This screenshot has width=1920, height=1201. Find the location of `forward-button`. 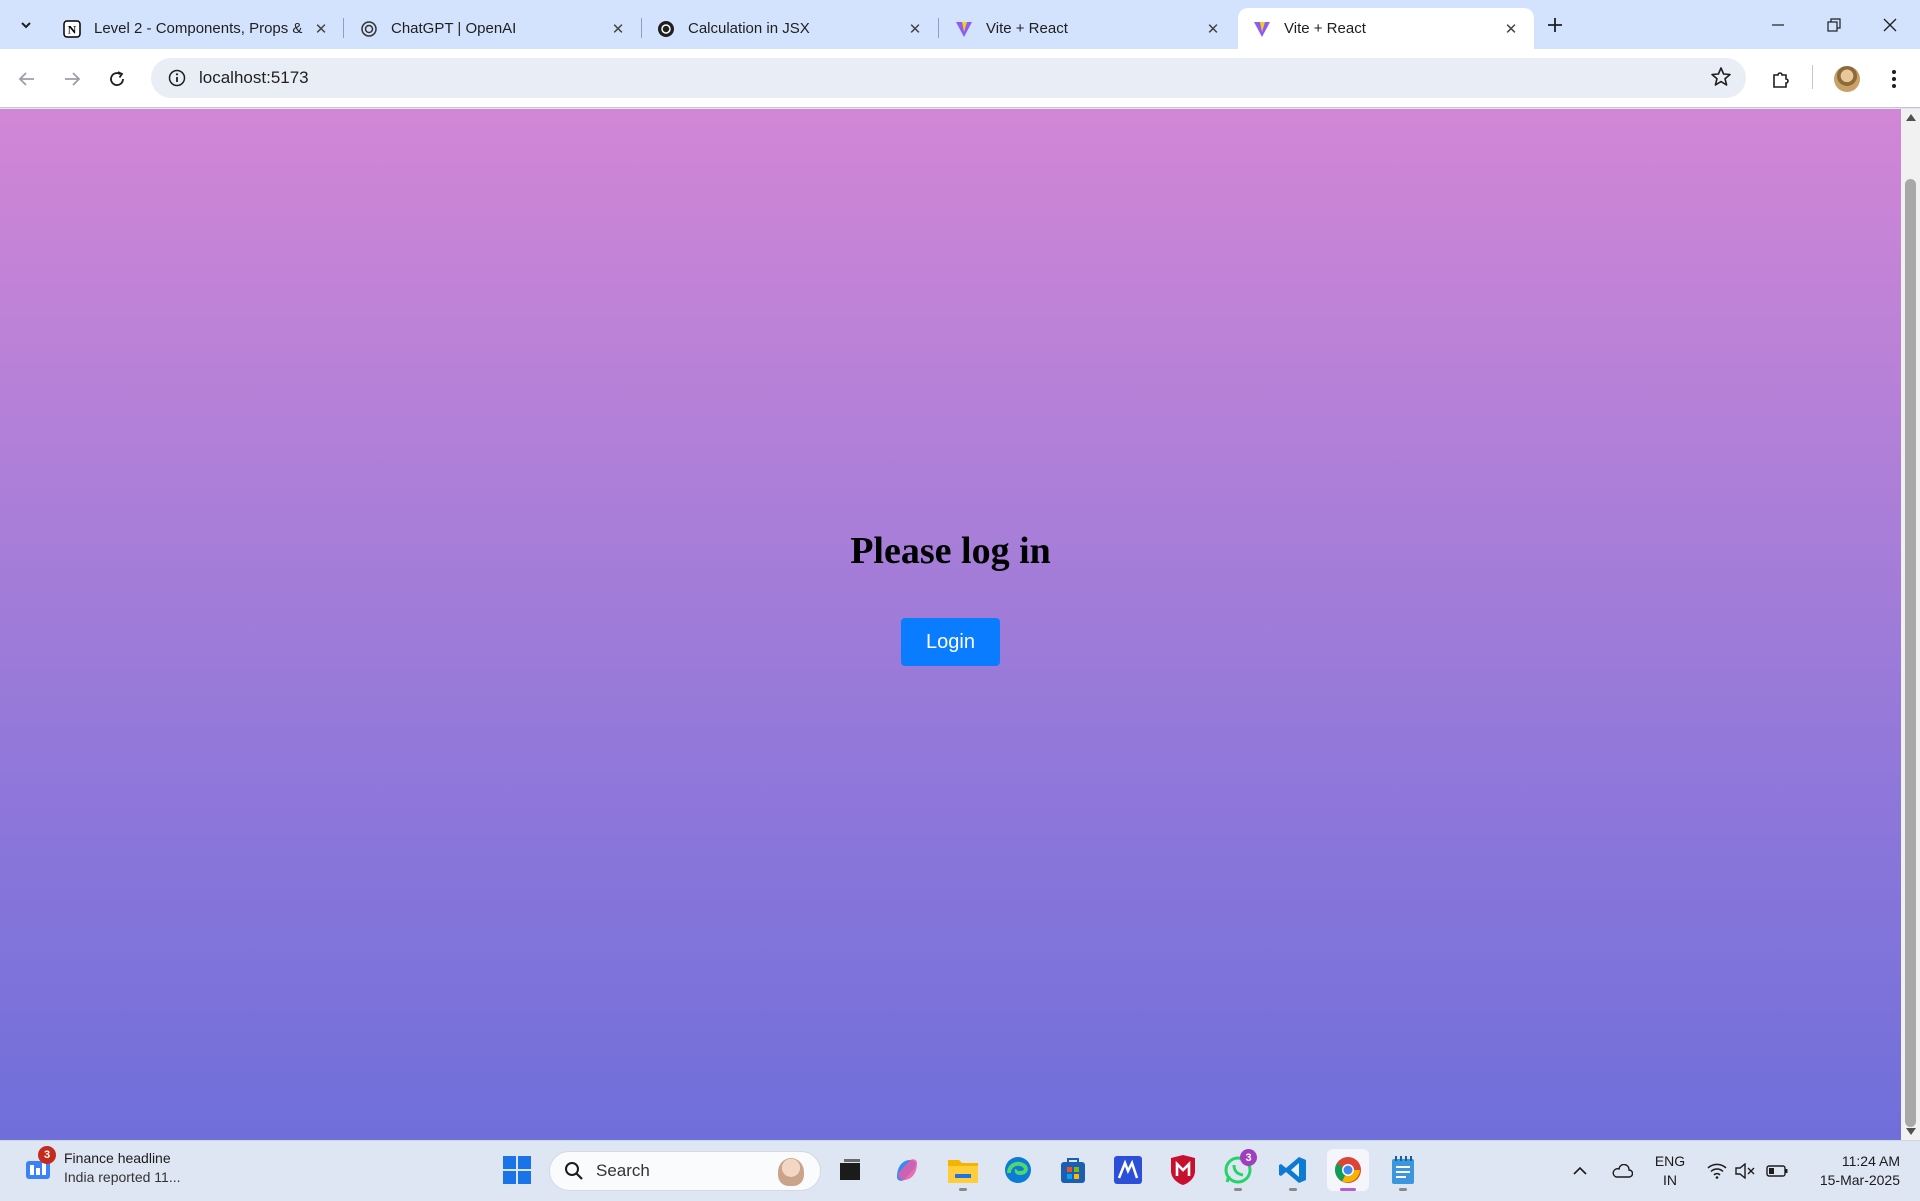

forward-button is located at coordinates (72, 79).